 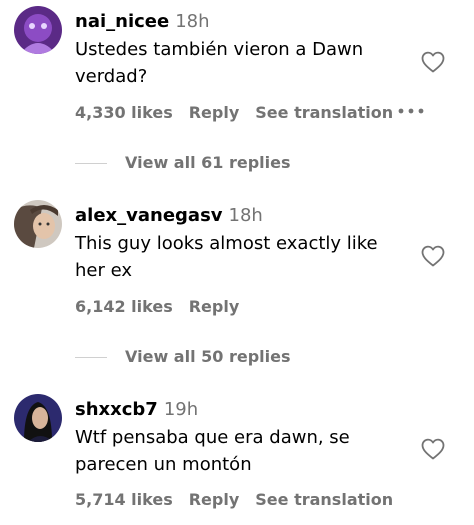 I want to click on comment-header: alex_vanegasv 18h, so click(x=169, y=216).